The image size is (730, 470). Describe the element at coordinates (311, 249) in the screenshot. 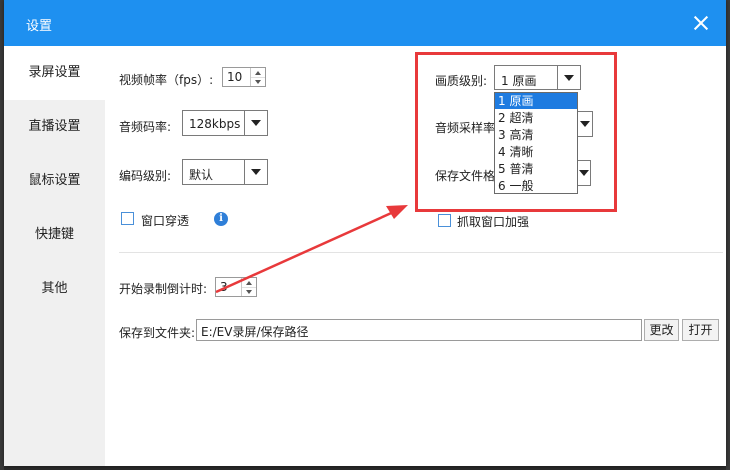

I see `annotation-arrow` at that location.